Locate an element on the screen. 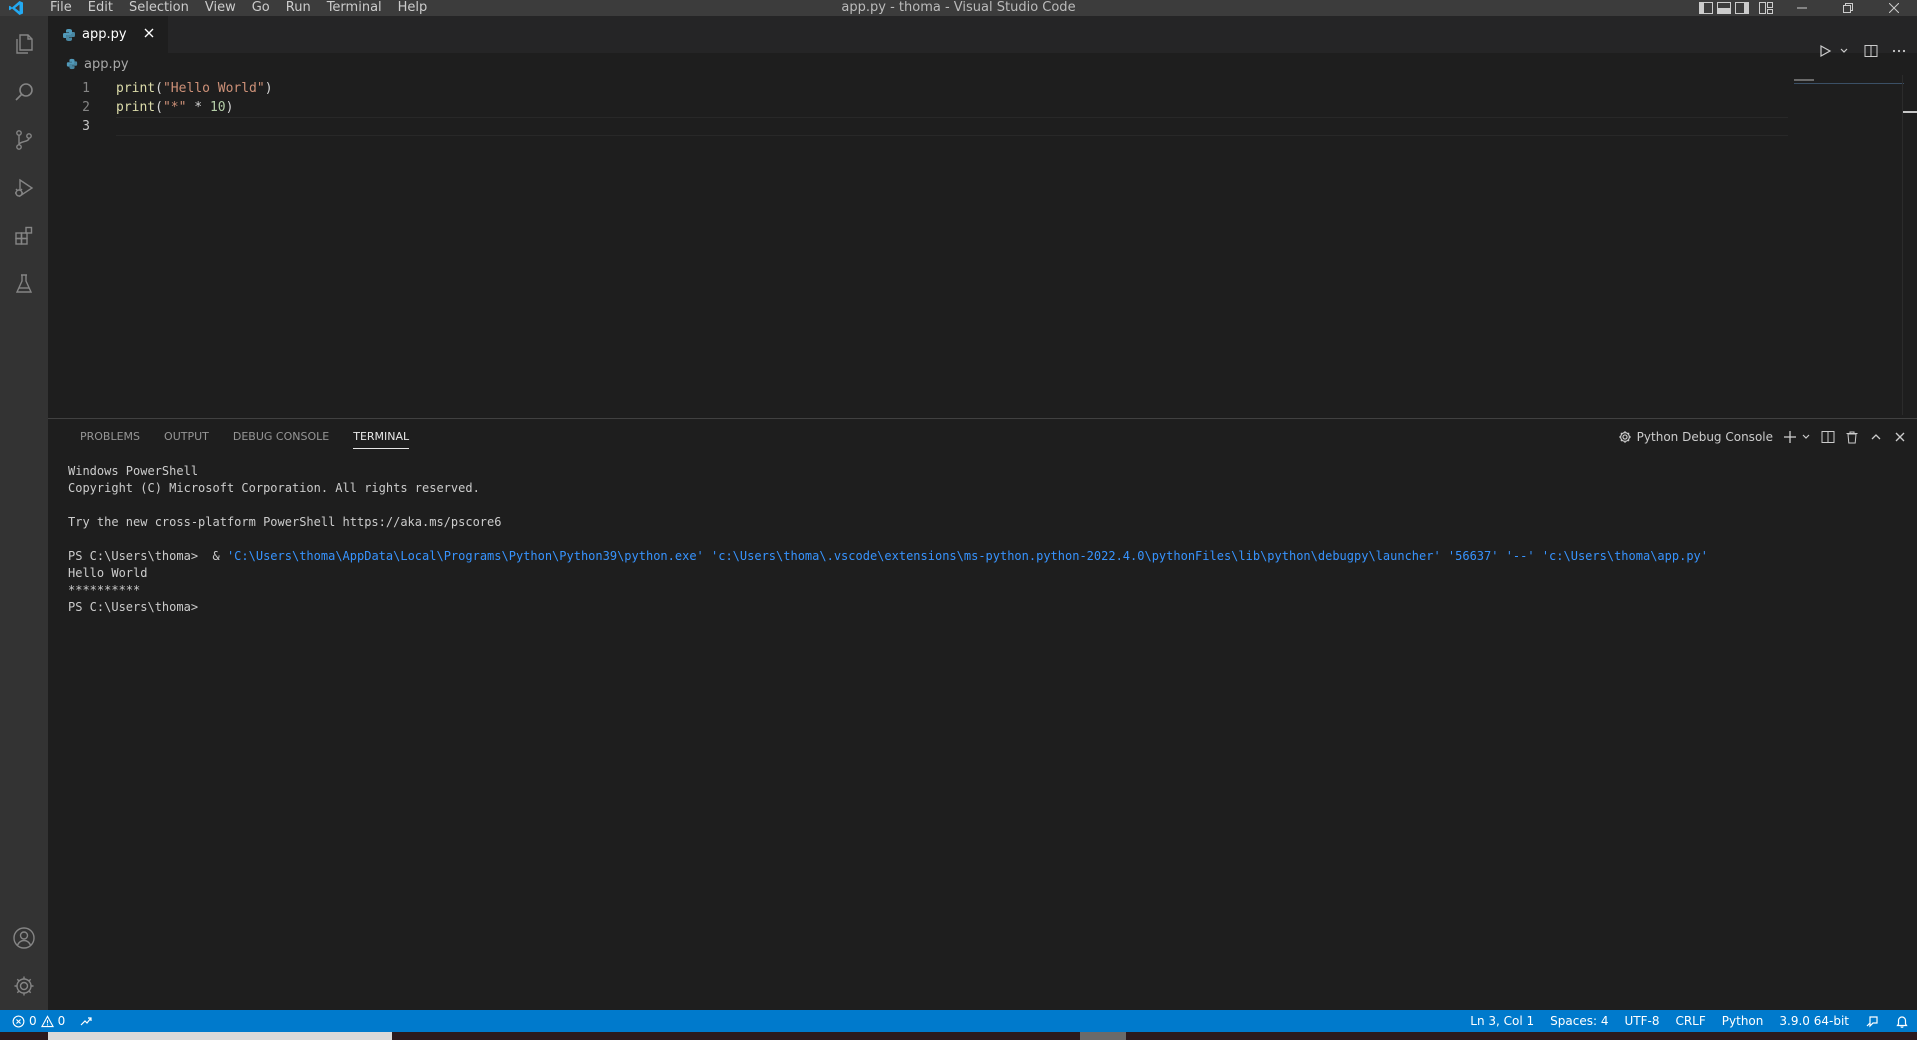  menu-go: Go is located at coordinates (261, 8).